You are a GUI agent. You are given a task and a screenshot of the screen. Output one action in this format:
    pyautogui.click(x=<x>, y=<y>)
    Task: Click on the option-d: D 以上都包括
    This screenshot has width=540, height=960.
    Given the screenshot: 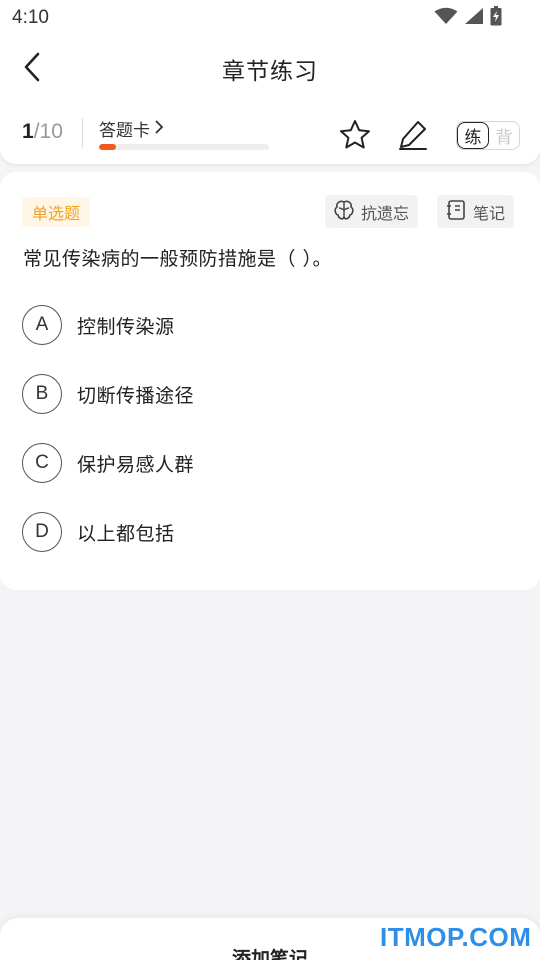 What is the action you would take?
    pyautogui.click(x=267, y=532)
    